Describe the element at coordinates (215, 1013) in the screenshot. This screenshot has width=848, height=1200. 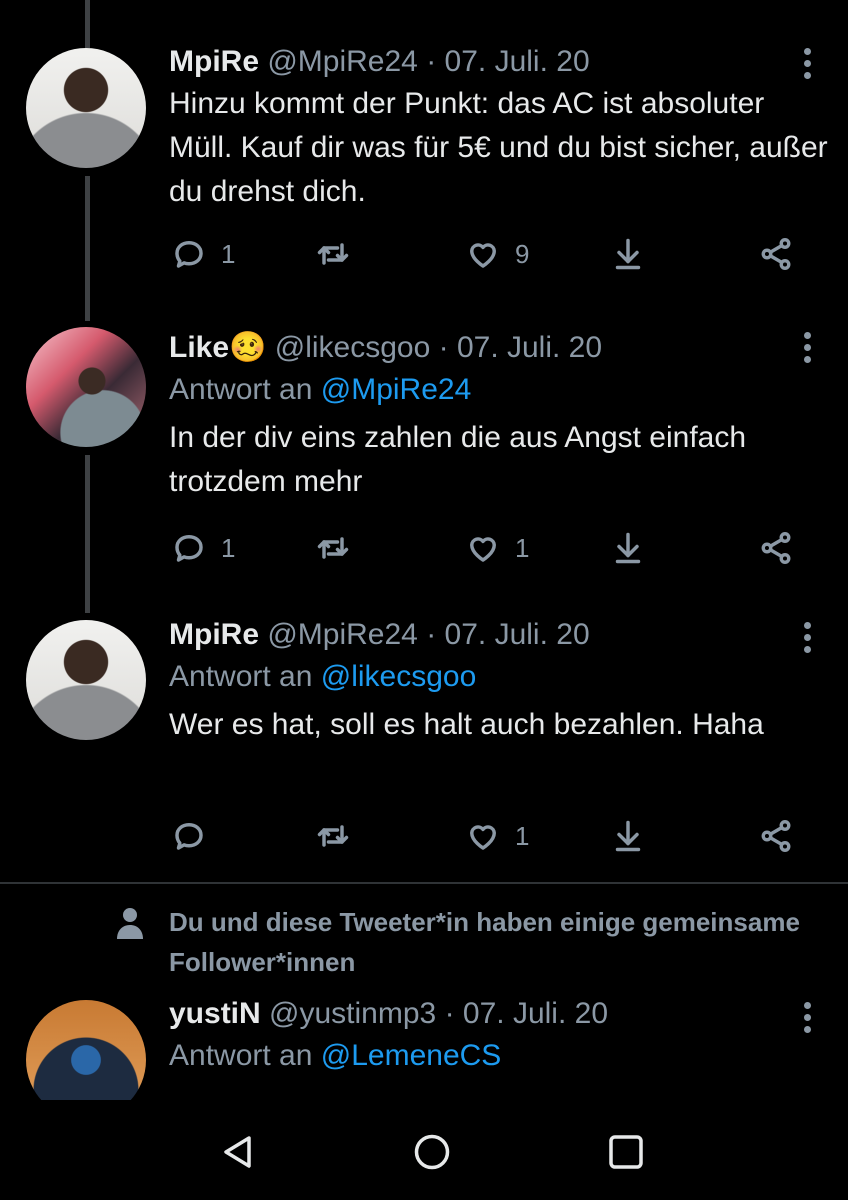
I see `user-name: yustiN` at that location.